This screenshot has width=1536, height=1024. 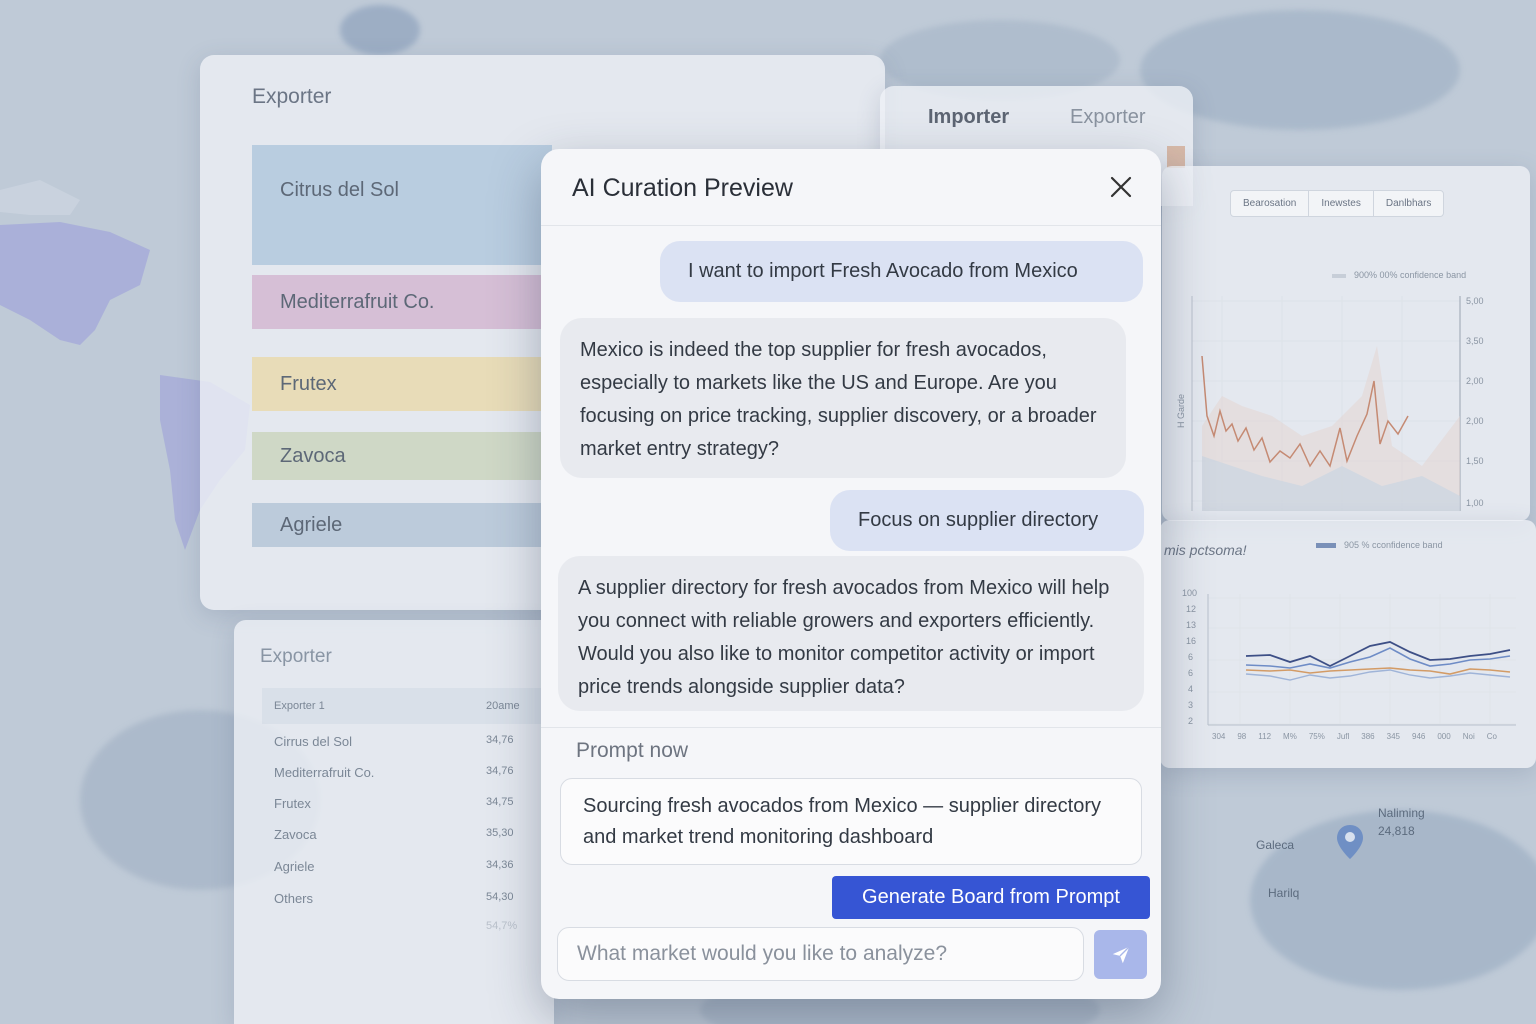 What do you see at coordinates (1191, 625) in the screenshot?
I see `y-tick: 13` at bounding box center [1191, 625].